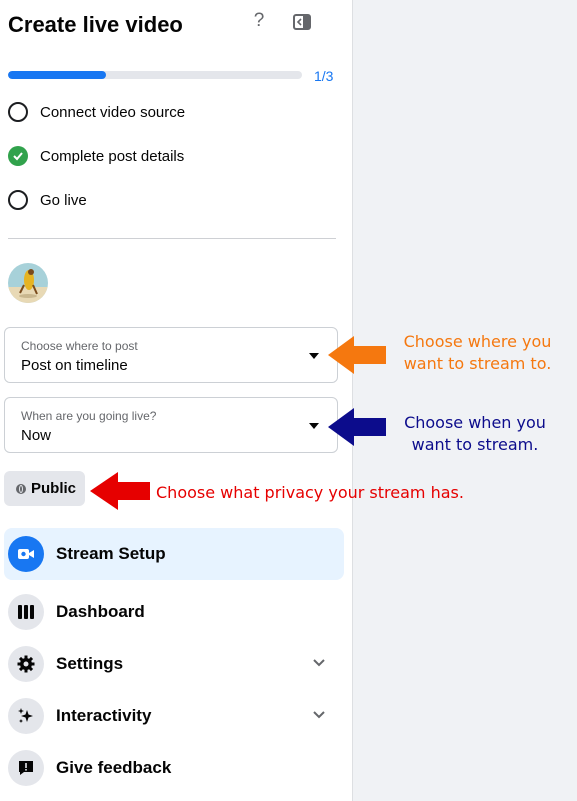 The width and height of the screenshot is (577, 801). What do you see at coordinates (26, 612) in the screenshot?
I see `dashboard-columns-icon` at bounding box center [26, 612].